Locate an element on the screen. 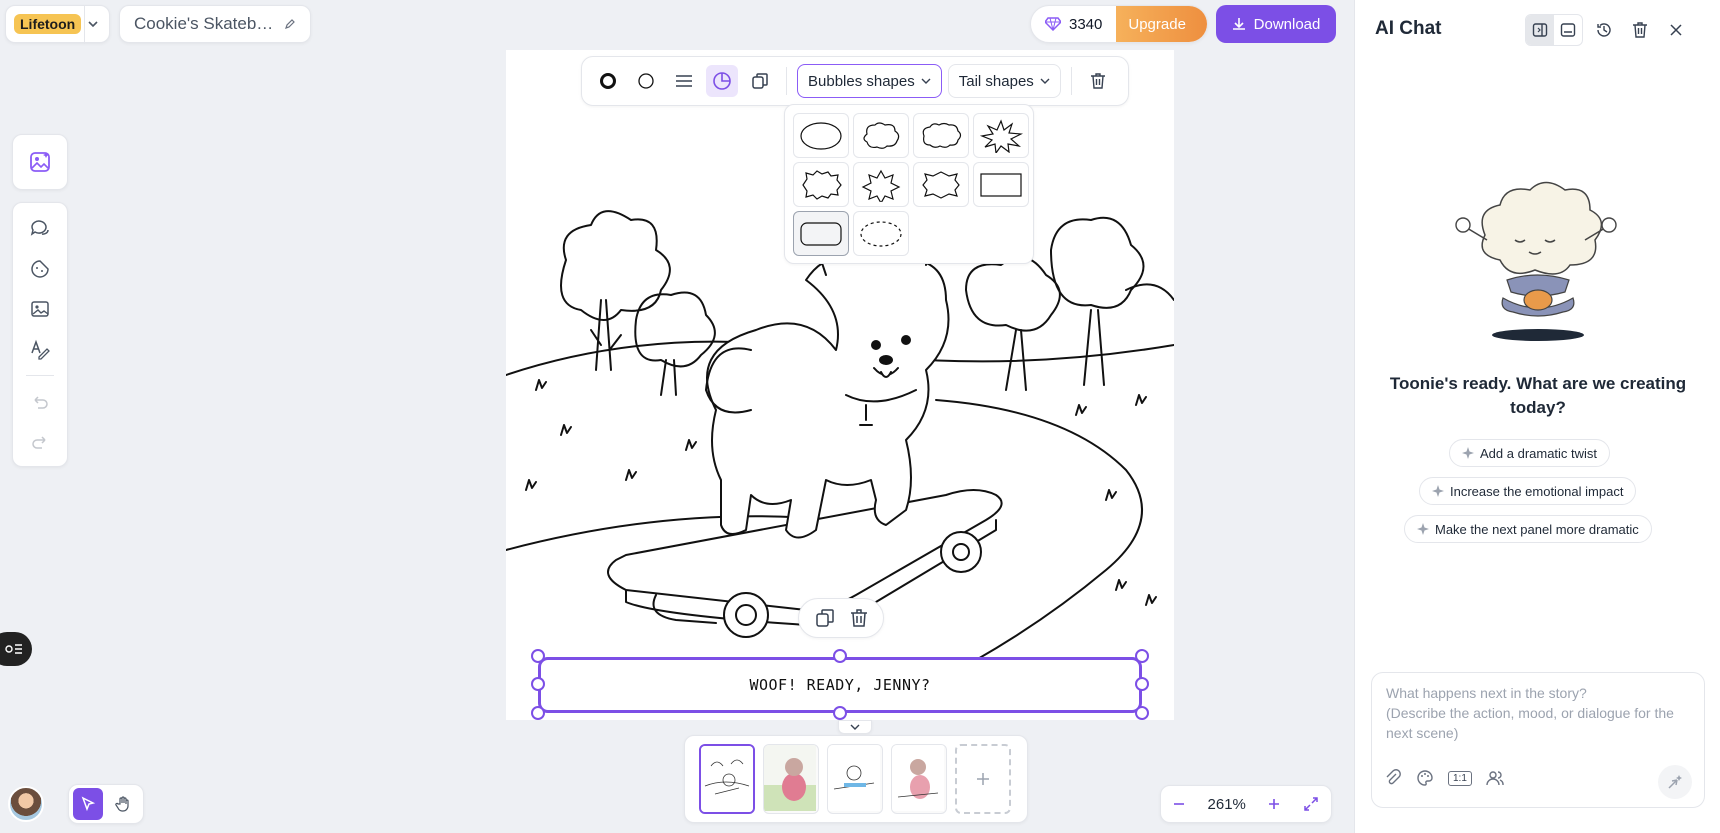 This screenshot has width=1720, height=833. caption-text: WOOF! READY, JENNY? is located at coordinates (839, 685).